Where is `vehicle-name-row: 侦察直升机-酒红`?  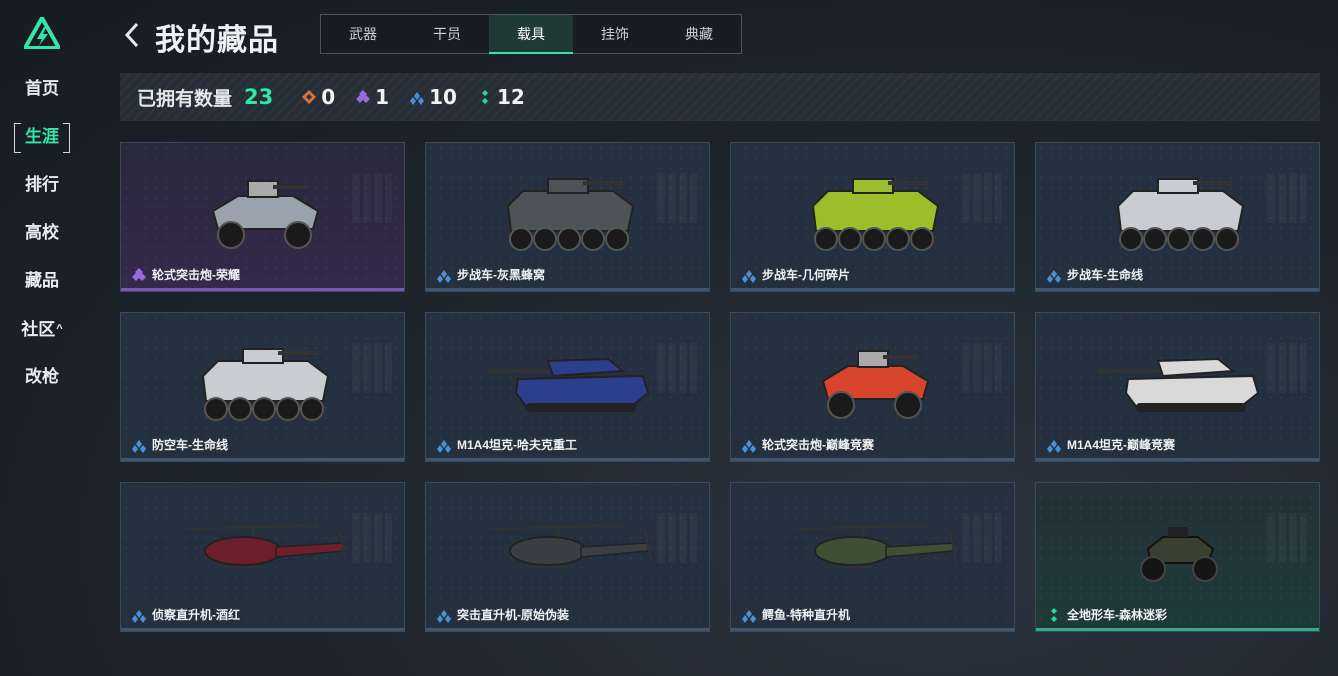 vehicle-name-row: 侦察直升机-酒红 is located at coordinates (185, 614).